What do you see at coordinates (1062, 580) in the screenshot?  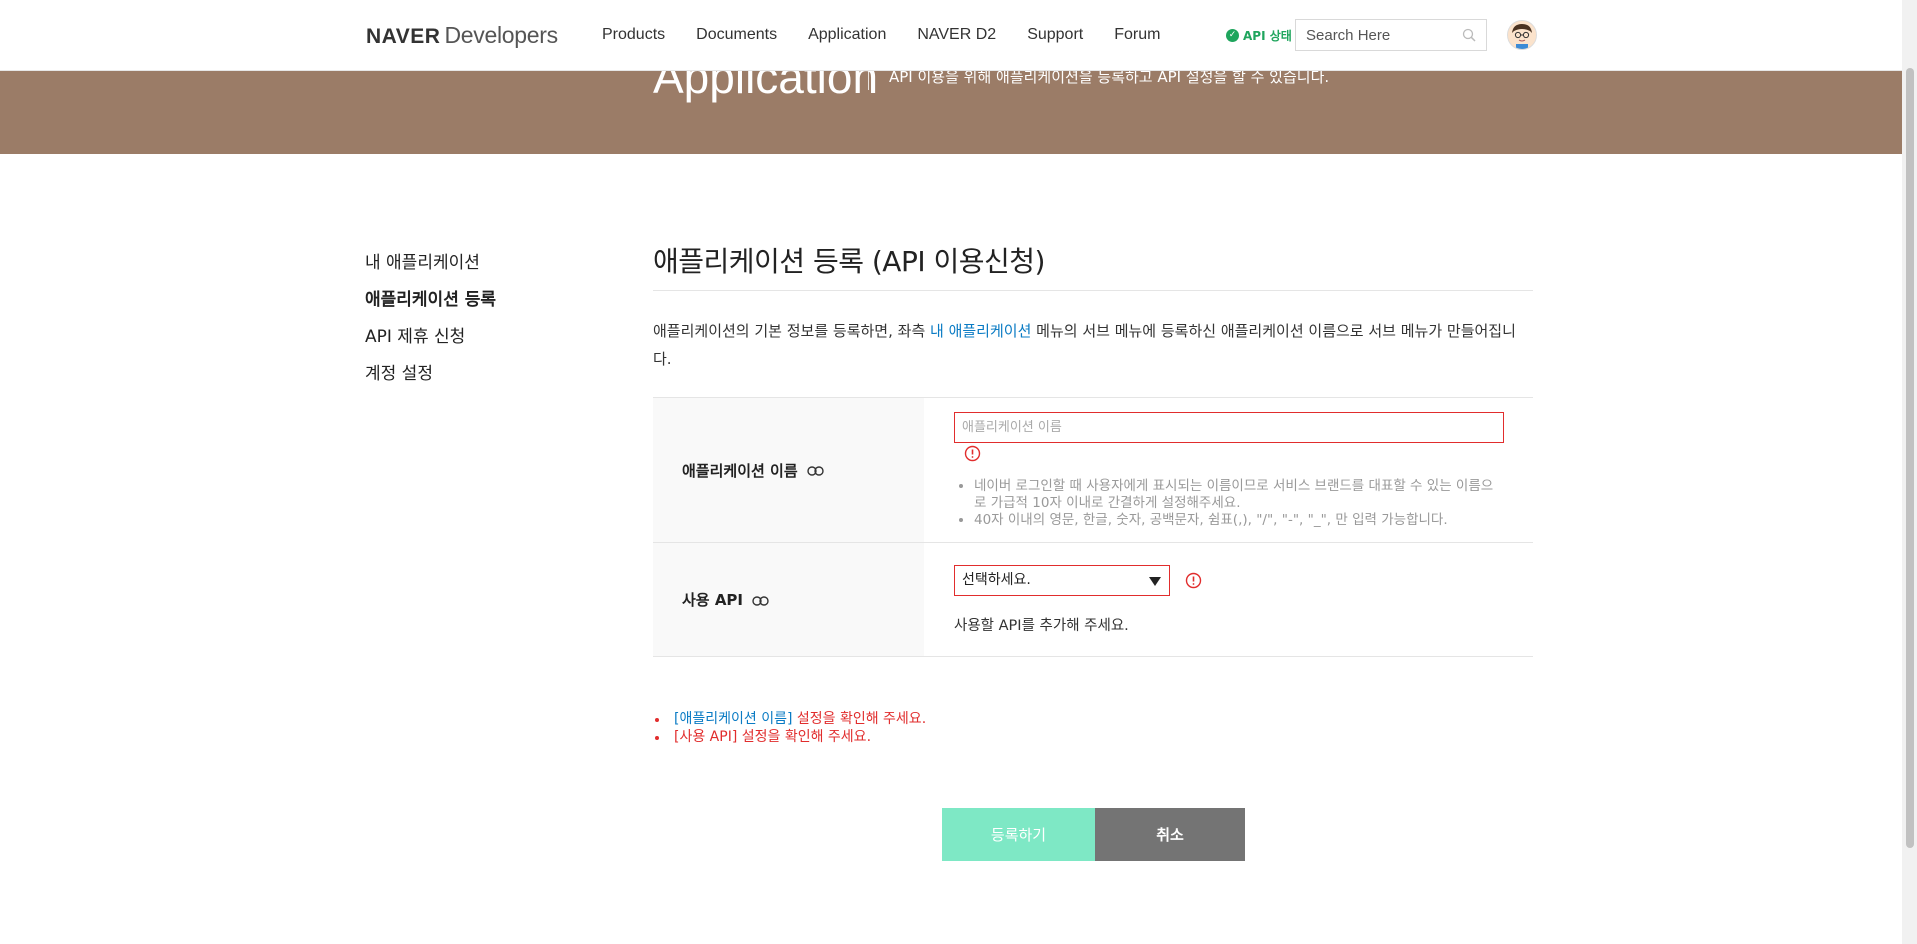 I see `api-select: 선택하세요.` at bounding box center [1062, 580].